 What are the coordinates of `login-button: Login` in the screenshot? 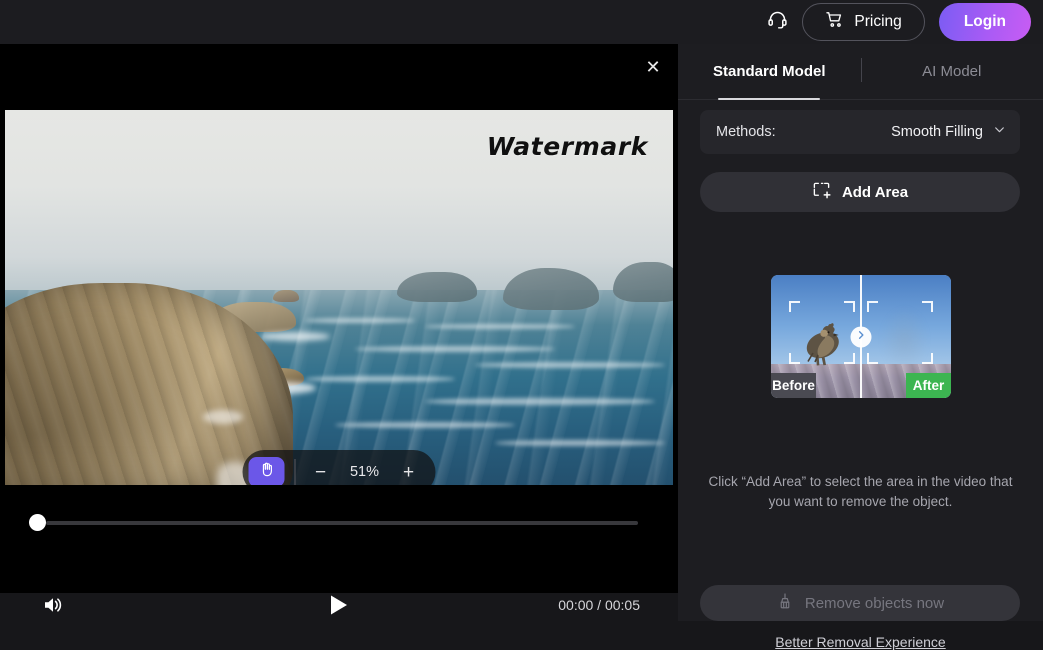 It's located at (985, 22).